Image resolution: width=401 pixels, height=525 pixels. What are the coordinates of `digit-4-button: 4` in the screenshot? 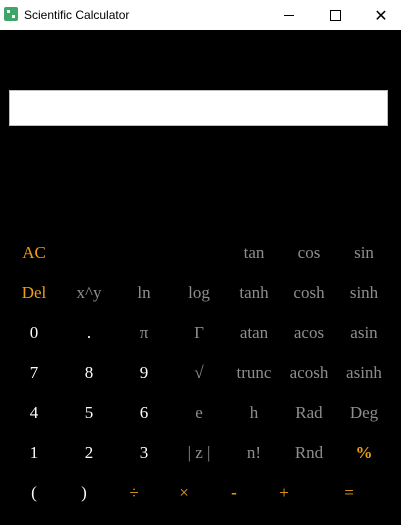 It's located at (34, 413).